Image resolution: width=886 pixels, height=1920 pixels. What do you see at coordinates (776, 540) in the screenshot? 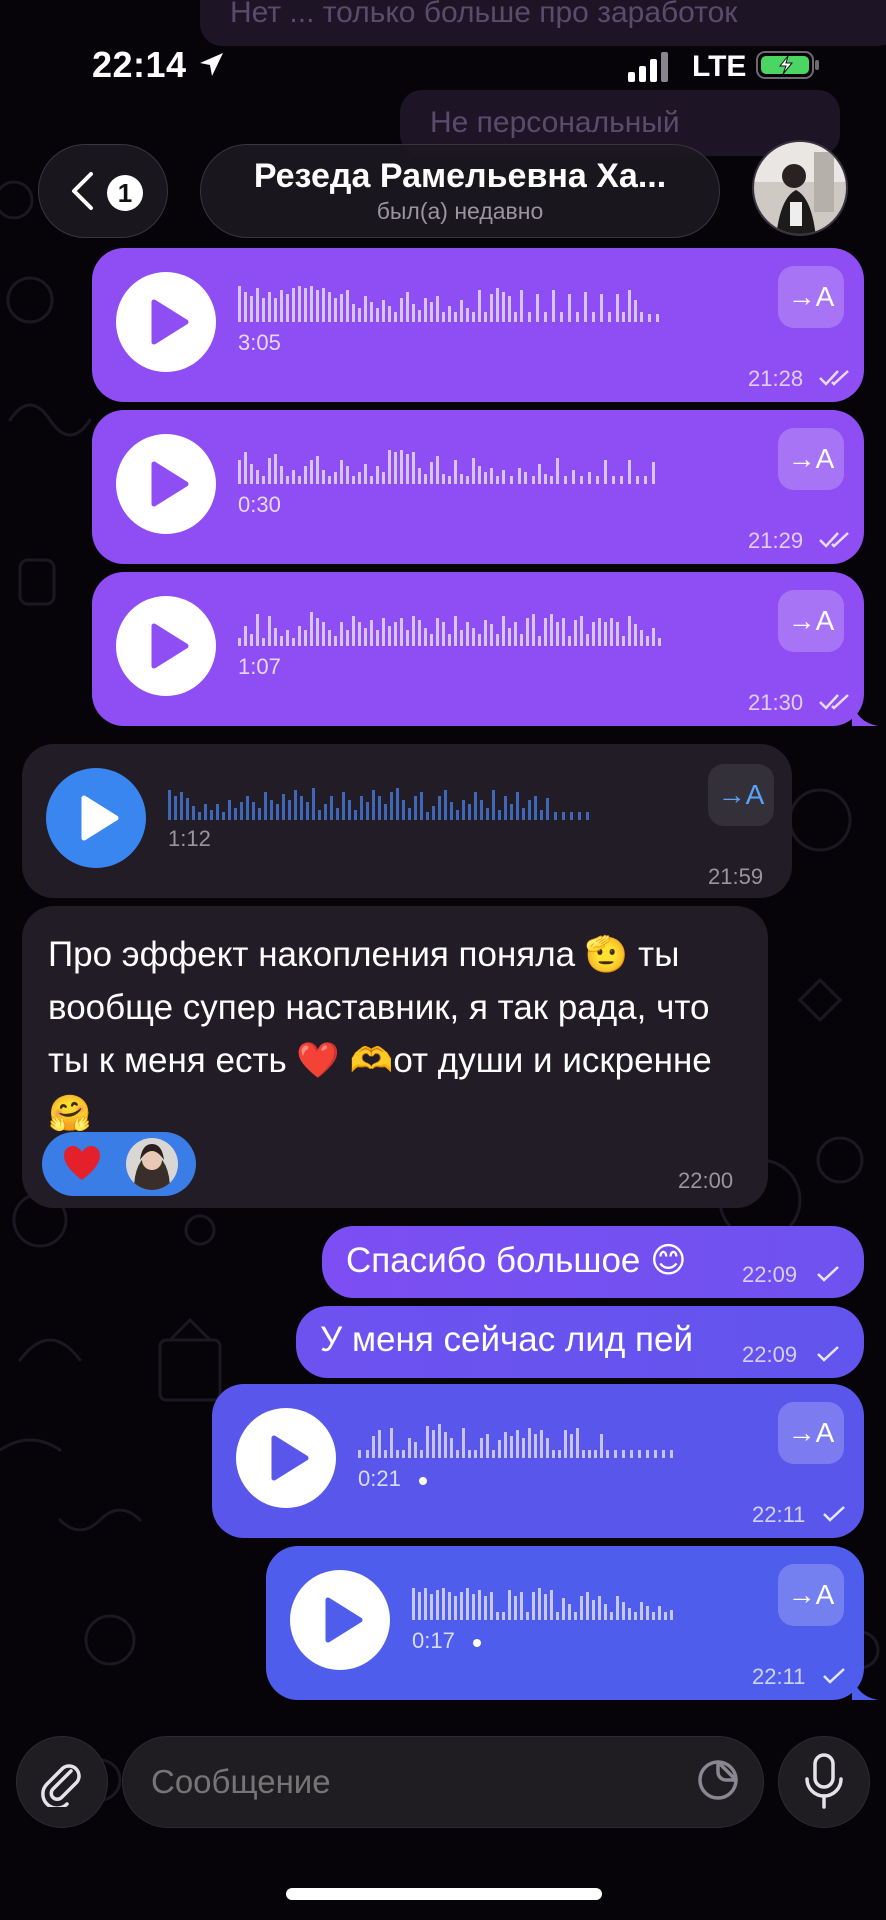
I see `message-time: 21:29` at bounding box center [776, 540].